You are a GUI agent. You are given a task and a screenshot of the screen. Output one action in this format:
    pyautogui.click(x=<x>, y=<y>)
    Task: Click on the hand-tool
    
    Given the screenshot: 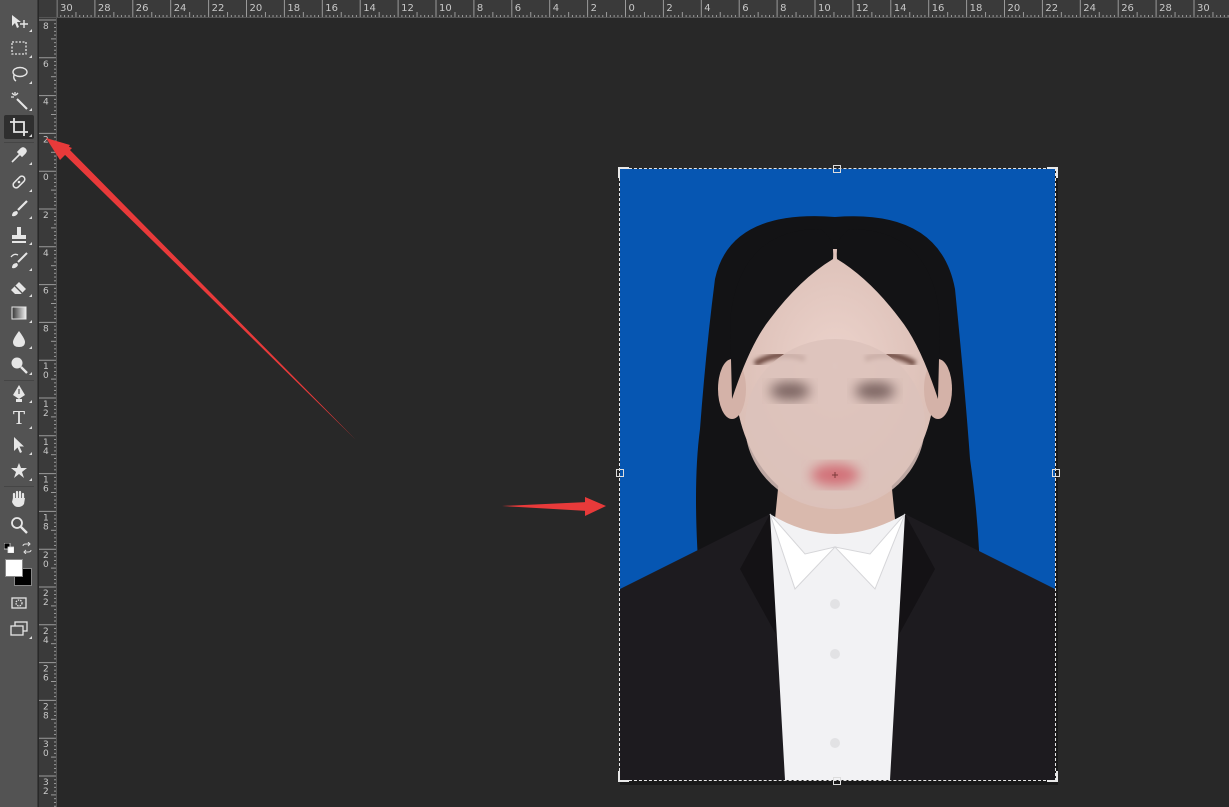 What is the action you would take?
    pyautogui.click(x=19, y=499)
    